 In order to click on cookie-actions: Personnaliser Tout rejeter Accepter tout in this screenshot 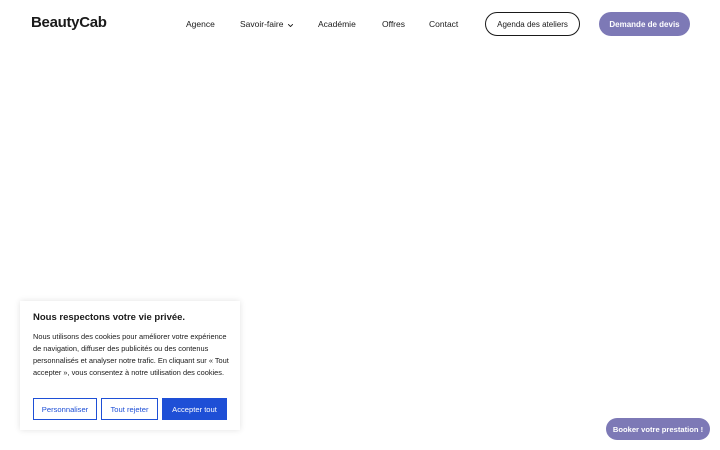, I will do `click(130, 409)`.